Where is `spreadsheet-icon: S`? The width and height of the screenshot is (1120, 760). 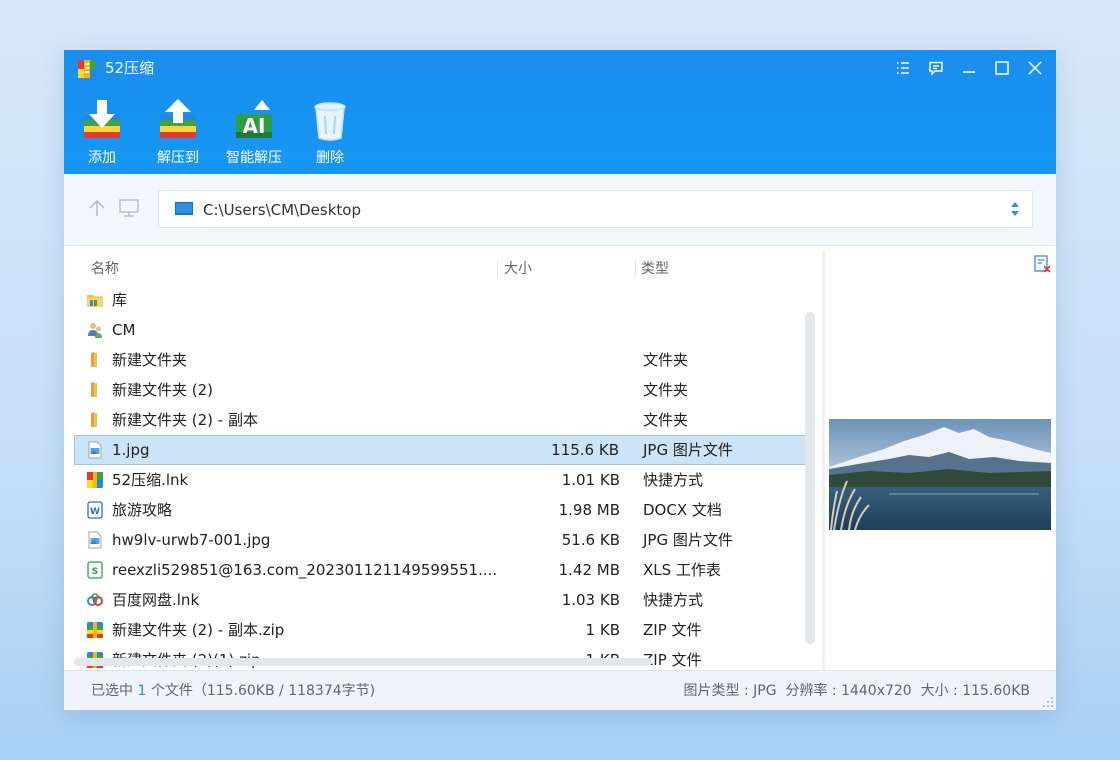 spreadsheet-icon: S is located at coordinates (95, 570).